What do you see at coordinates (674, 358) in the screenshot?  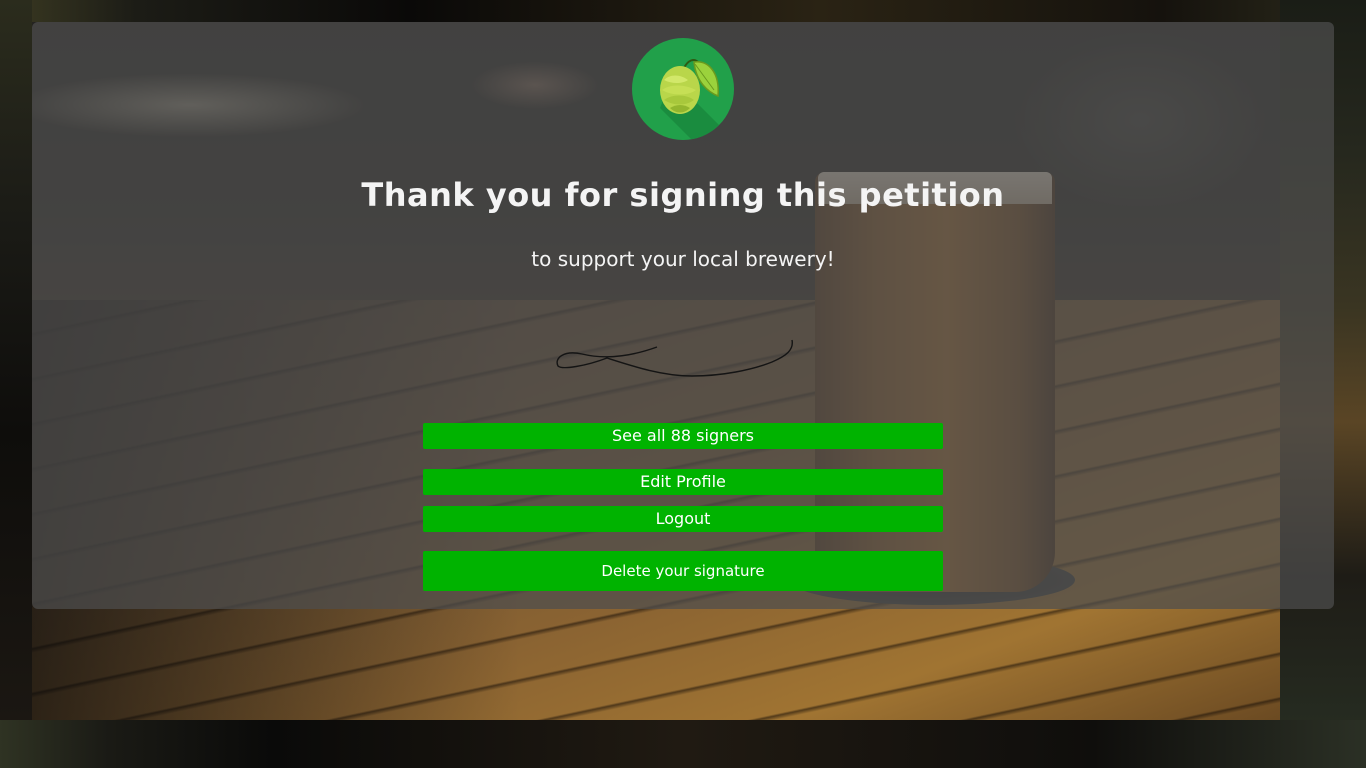 I see `signature-image` at bounding box center [674, 358].